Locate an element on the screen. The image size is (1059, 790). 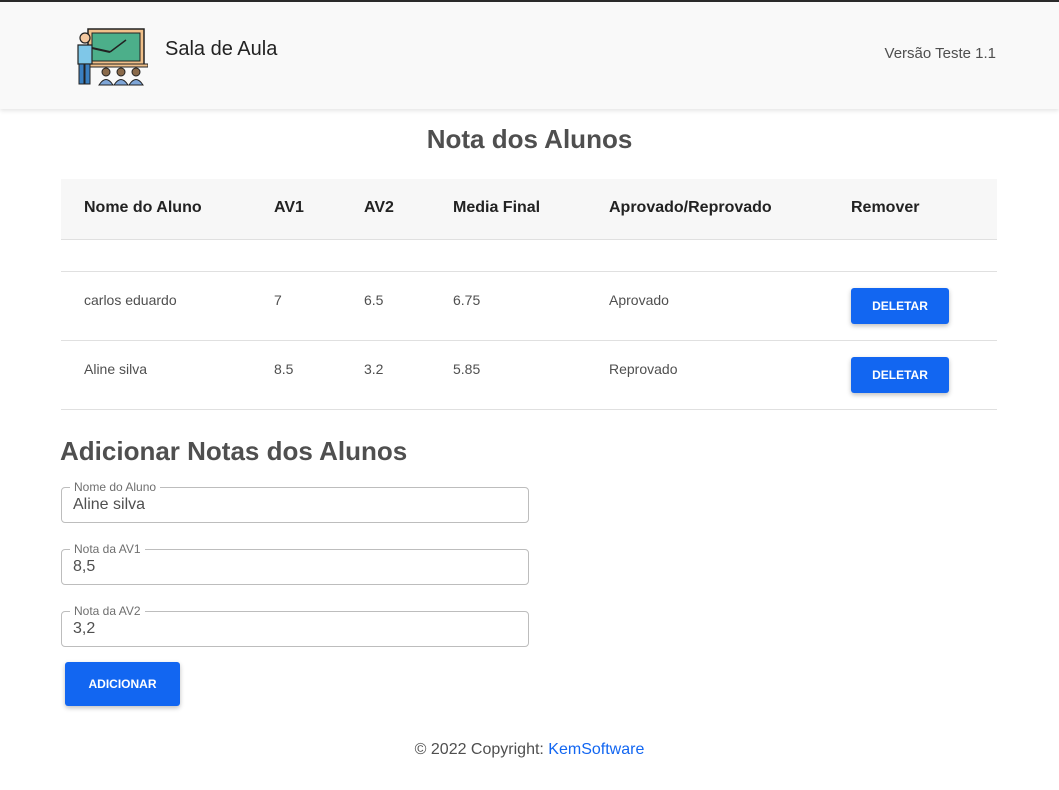
av1-label: Nota da AV1 is located at coordinates (107, 549).